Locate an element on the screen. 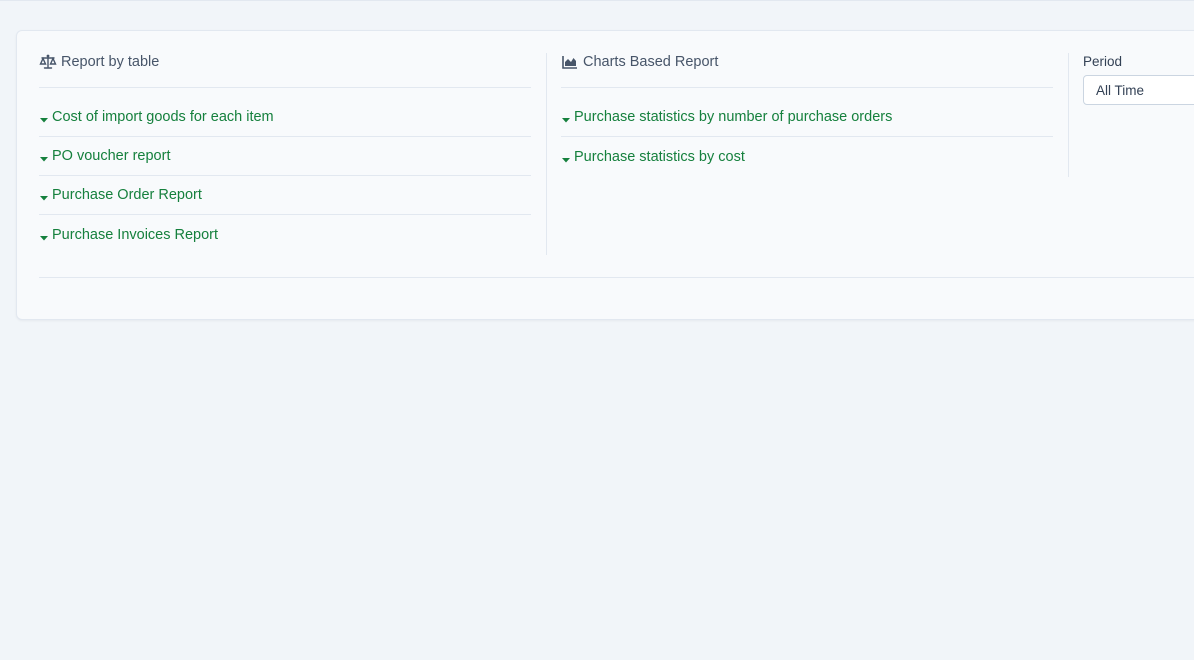  list-item: Cost of import goods for each item is located at coordinates (285, 117).